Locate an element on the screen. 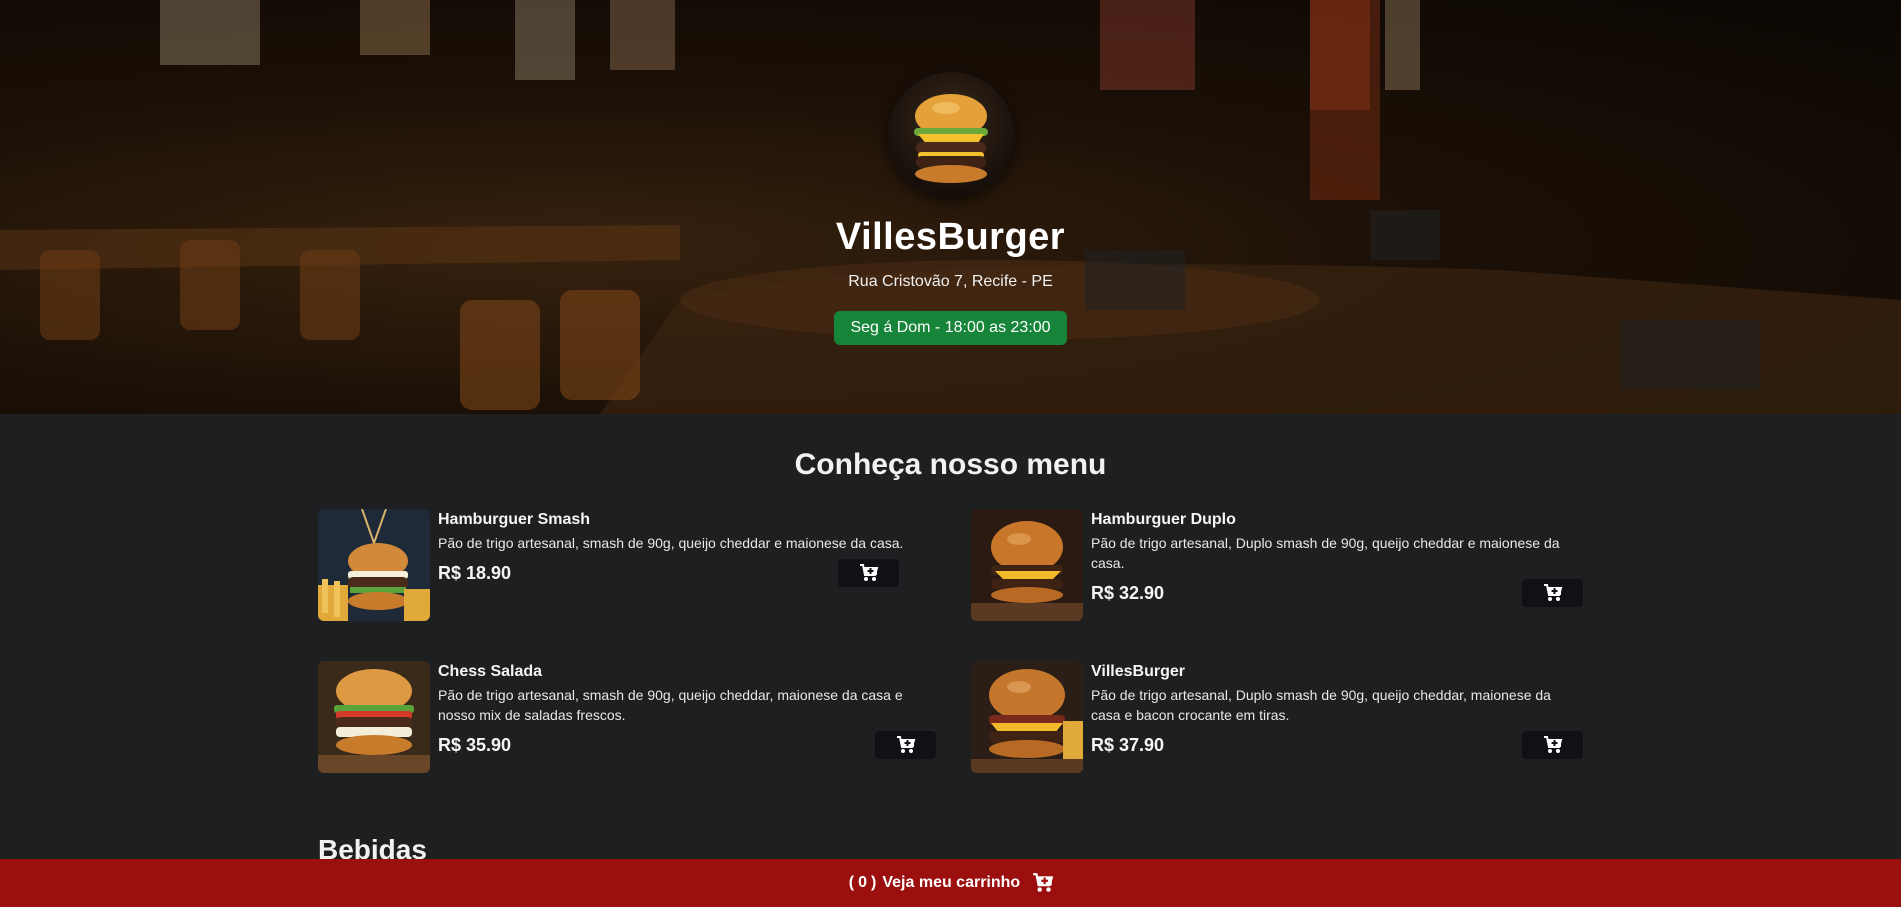 The width and height of the screenshot is (1901, 907). salad-burger-photo is located at coordinates (374, 717).